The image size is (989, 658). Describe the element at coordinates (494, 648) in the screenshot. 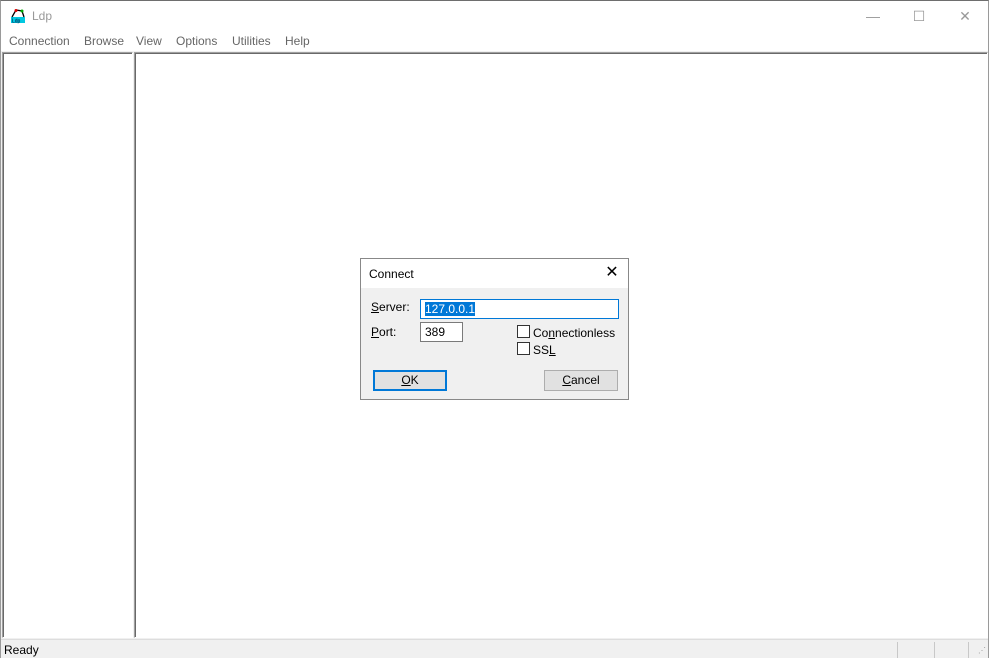

I see `status-bar: Ready ⋰` at that location.